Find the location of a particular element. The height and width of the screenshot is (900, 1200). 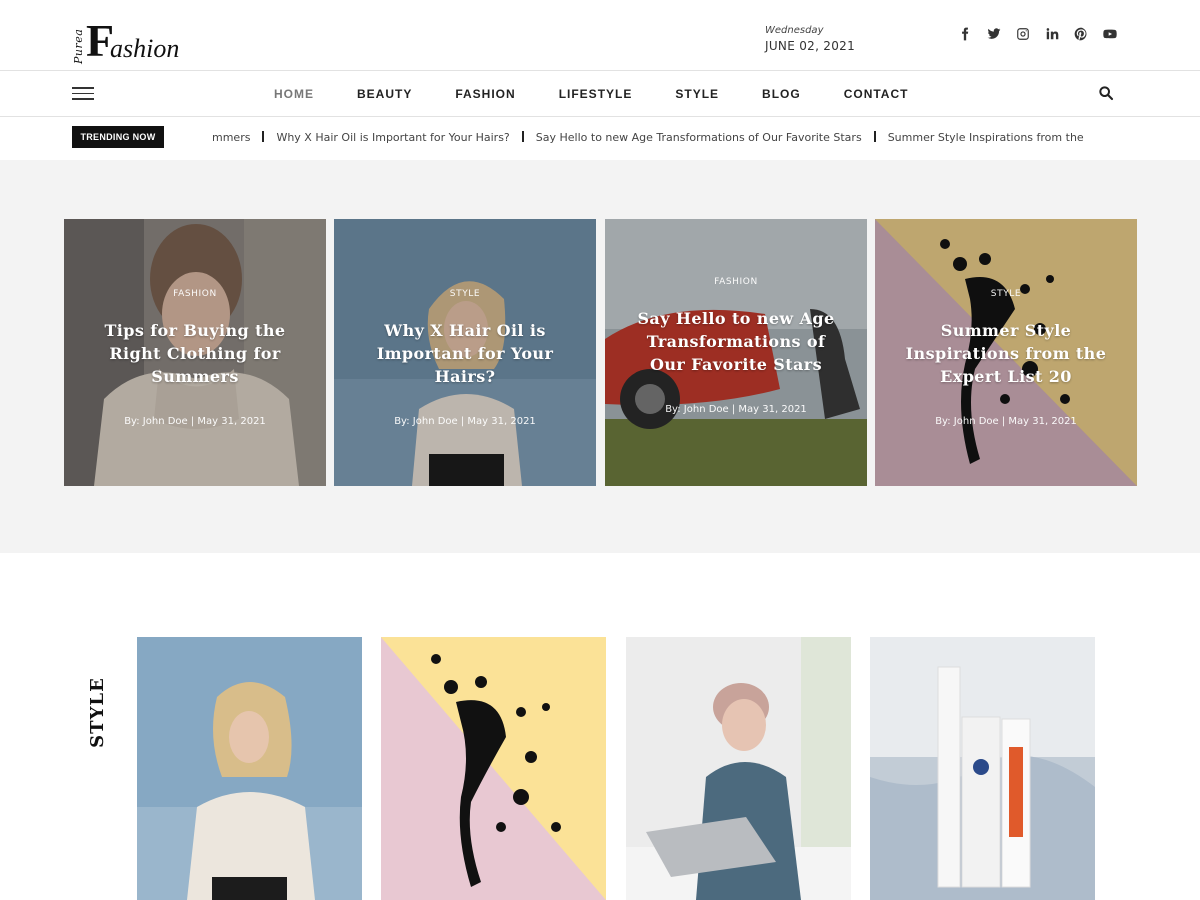

nav-item-fashion: FASHION is located at coordinates (485, 94).